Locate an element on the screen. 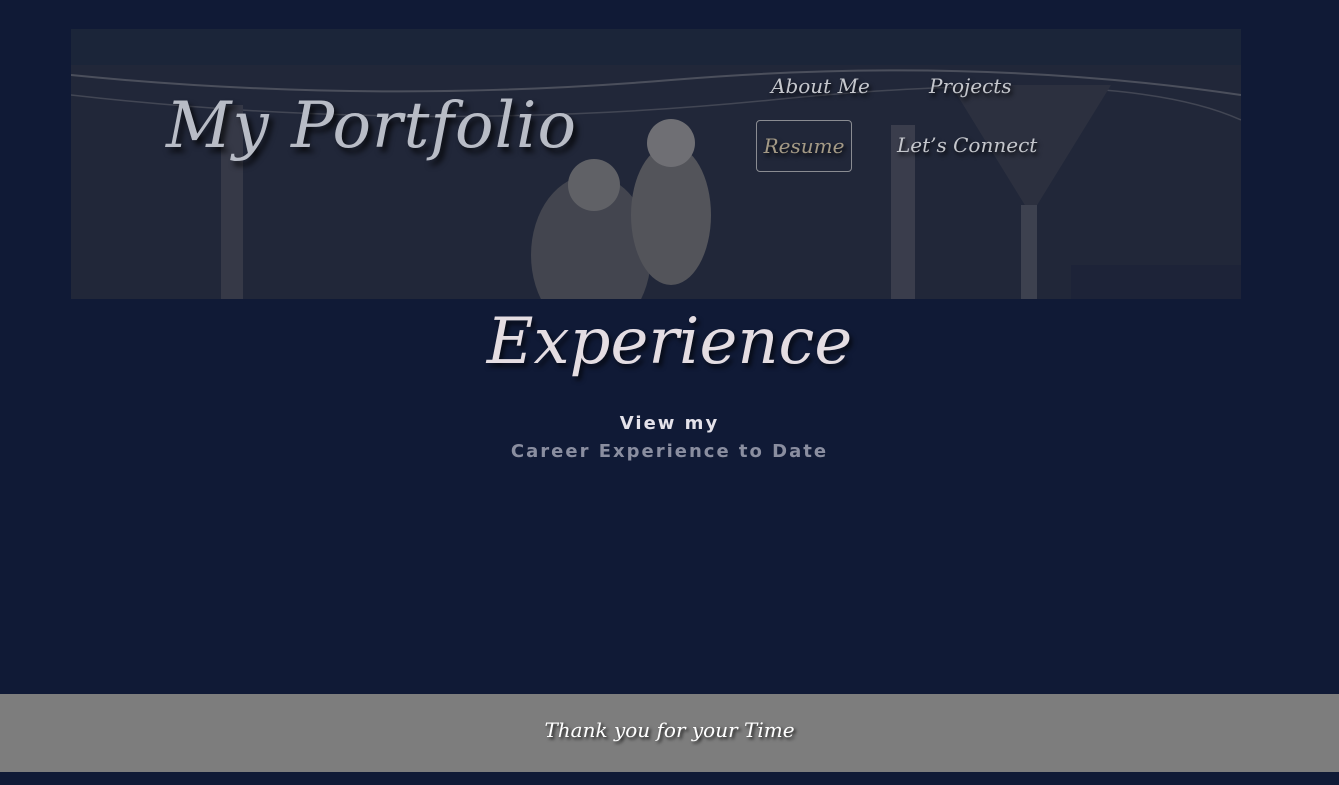 The height and width of the screenshot is (785, 1339). nav-about-me: About Me is located at coordinates (820, 86).